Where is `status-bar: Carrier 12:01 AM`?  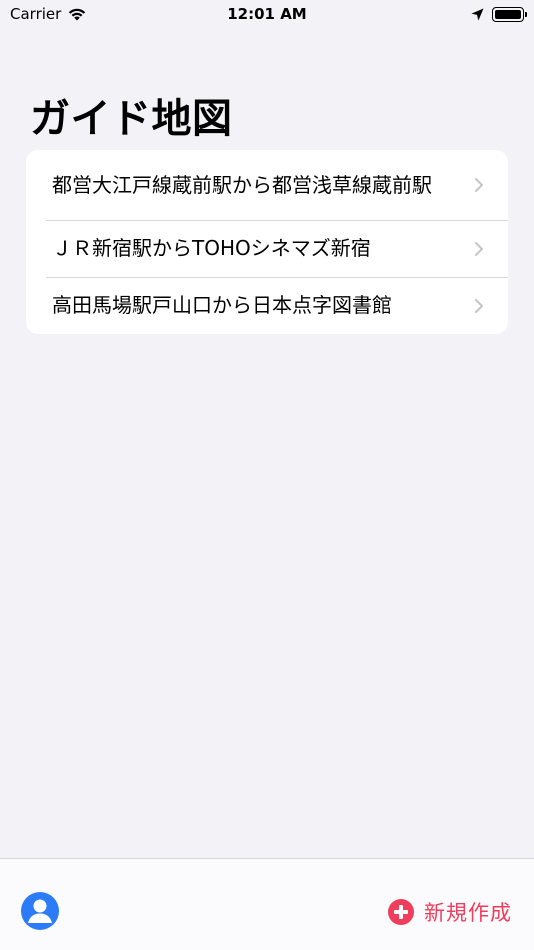
status-bar: Carrier 12:01 AM is located at coordinates (267, 14).